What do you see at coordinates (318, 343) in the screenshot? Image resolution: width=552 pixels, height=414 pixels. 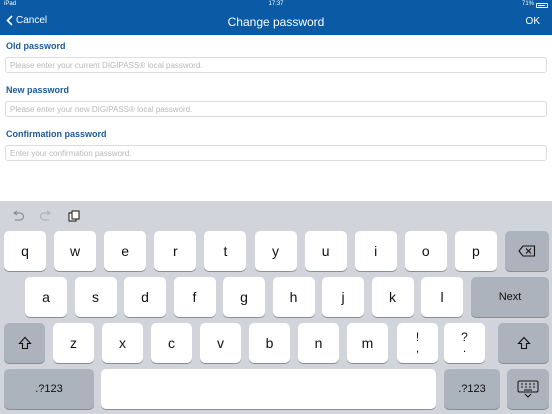 I see `key-n: n` at bounding box center [318, 343].